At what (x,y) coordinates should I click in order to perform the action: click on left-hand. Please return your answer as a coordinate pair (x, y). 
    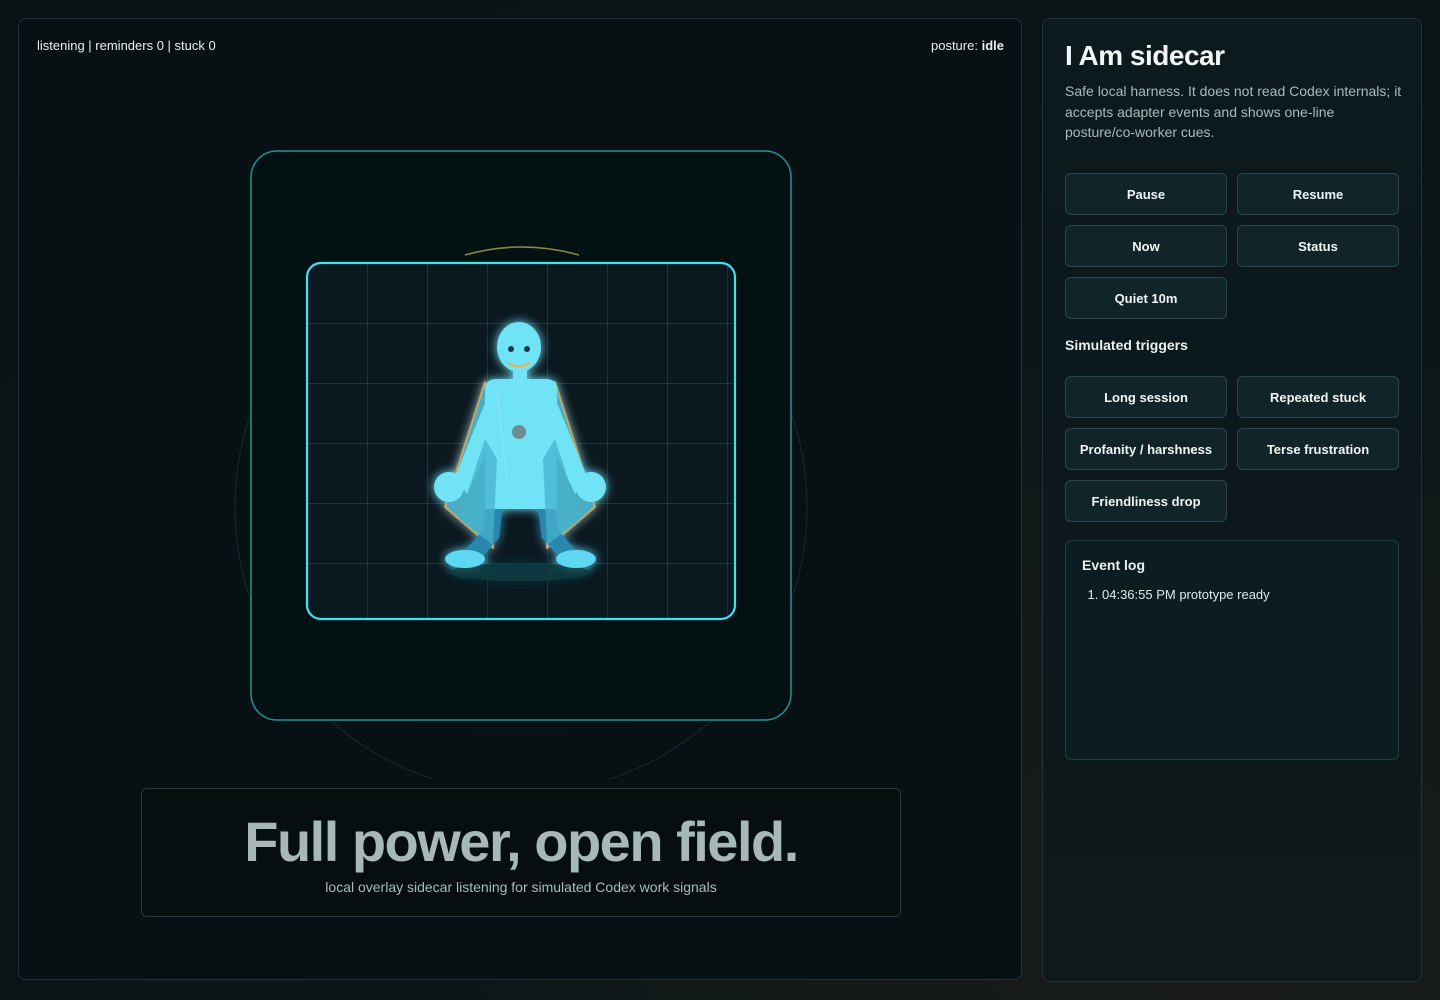
    Looking at the image, I should click on (449, 487).